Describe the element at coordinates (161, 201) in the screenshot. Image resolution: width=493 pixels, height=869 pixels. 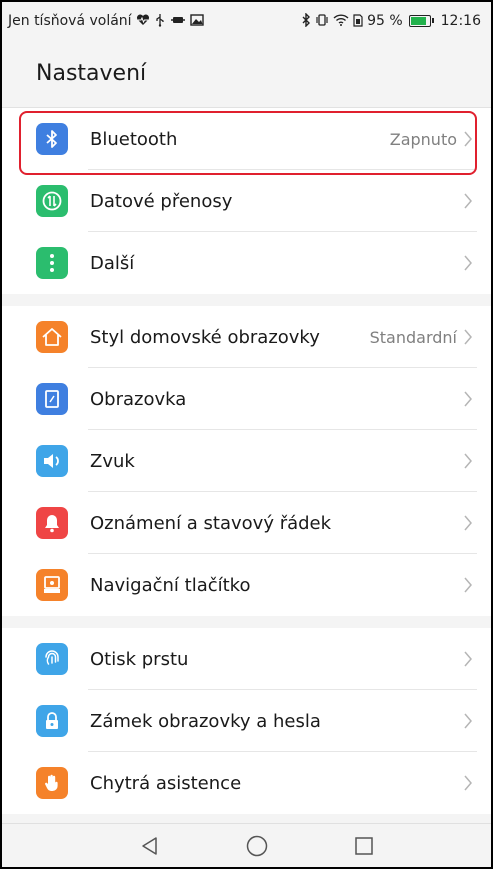
I see `settings-item-label: Datové přenosy` at that location.